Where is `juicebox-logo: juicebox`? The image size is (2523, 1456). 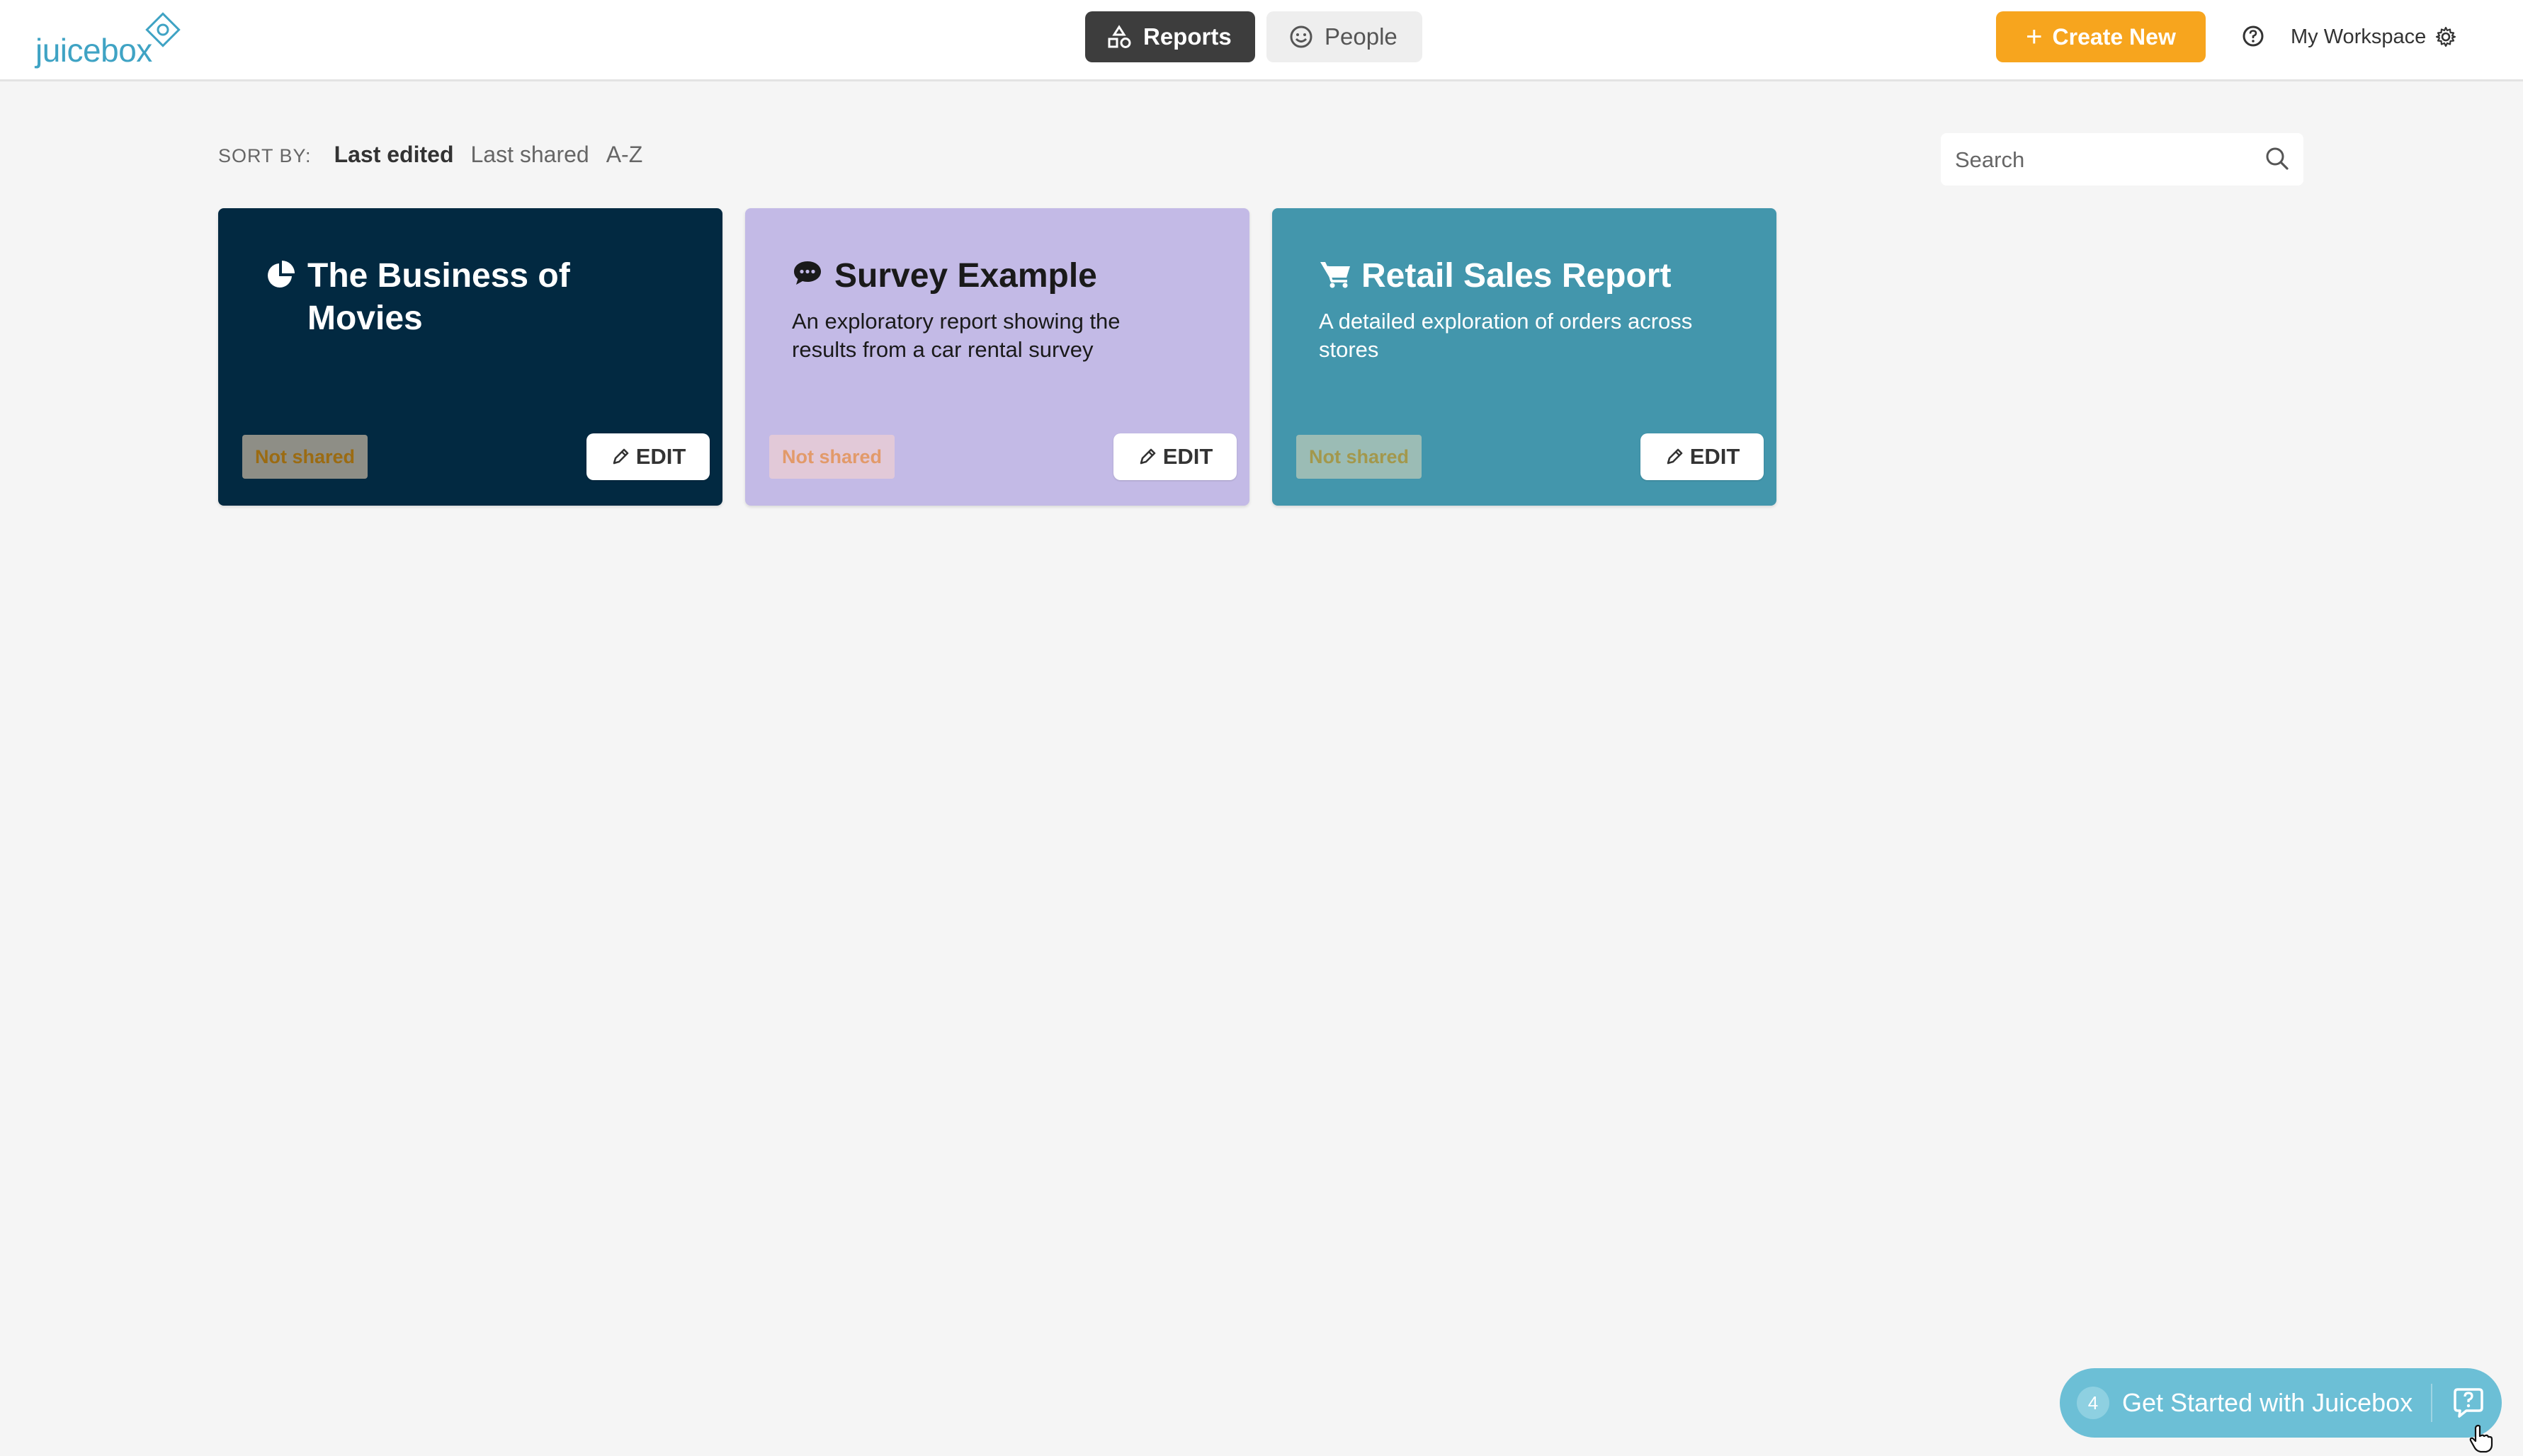 juicebox-logo: juicebox is located at coordinates (113, 39).